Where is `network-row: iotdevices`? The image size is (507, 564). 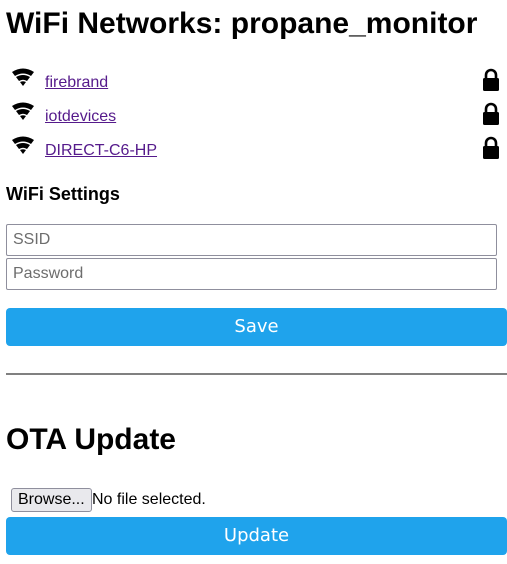
network-row: iotdevices is located at coordinates (253, 117).